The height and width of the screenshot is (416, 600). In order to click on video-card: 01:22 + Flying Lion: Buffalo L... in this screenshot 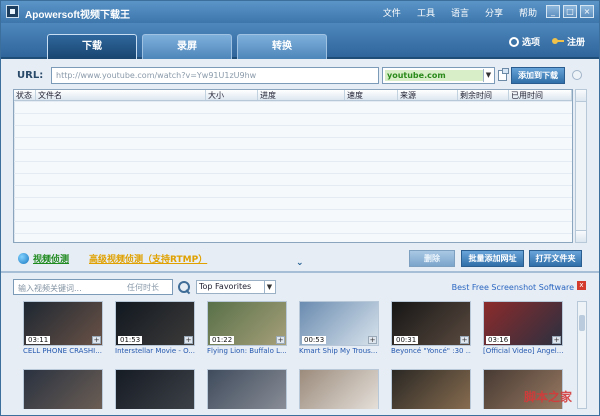, I will do `click(247, 328)`.